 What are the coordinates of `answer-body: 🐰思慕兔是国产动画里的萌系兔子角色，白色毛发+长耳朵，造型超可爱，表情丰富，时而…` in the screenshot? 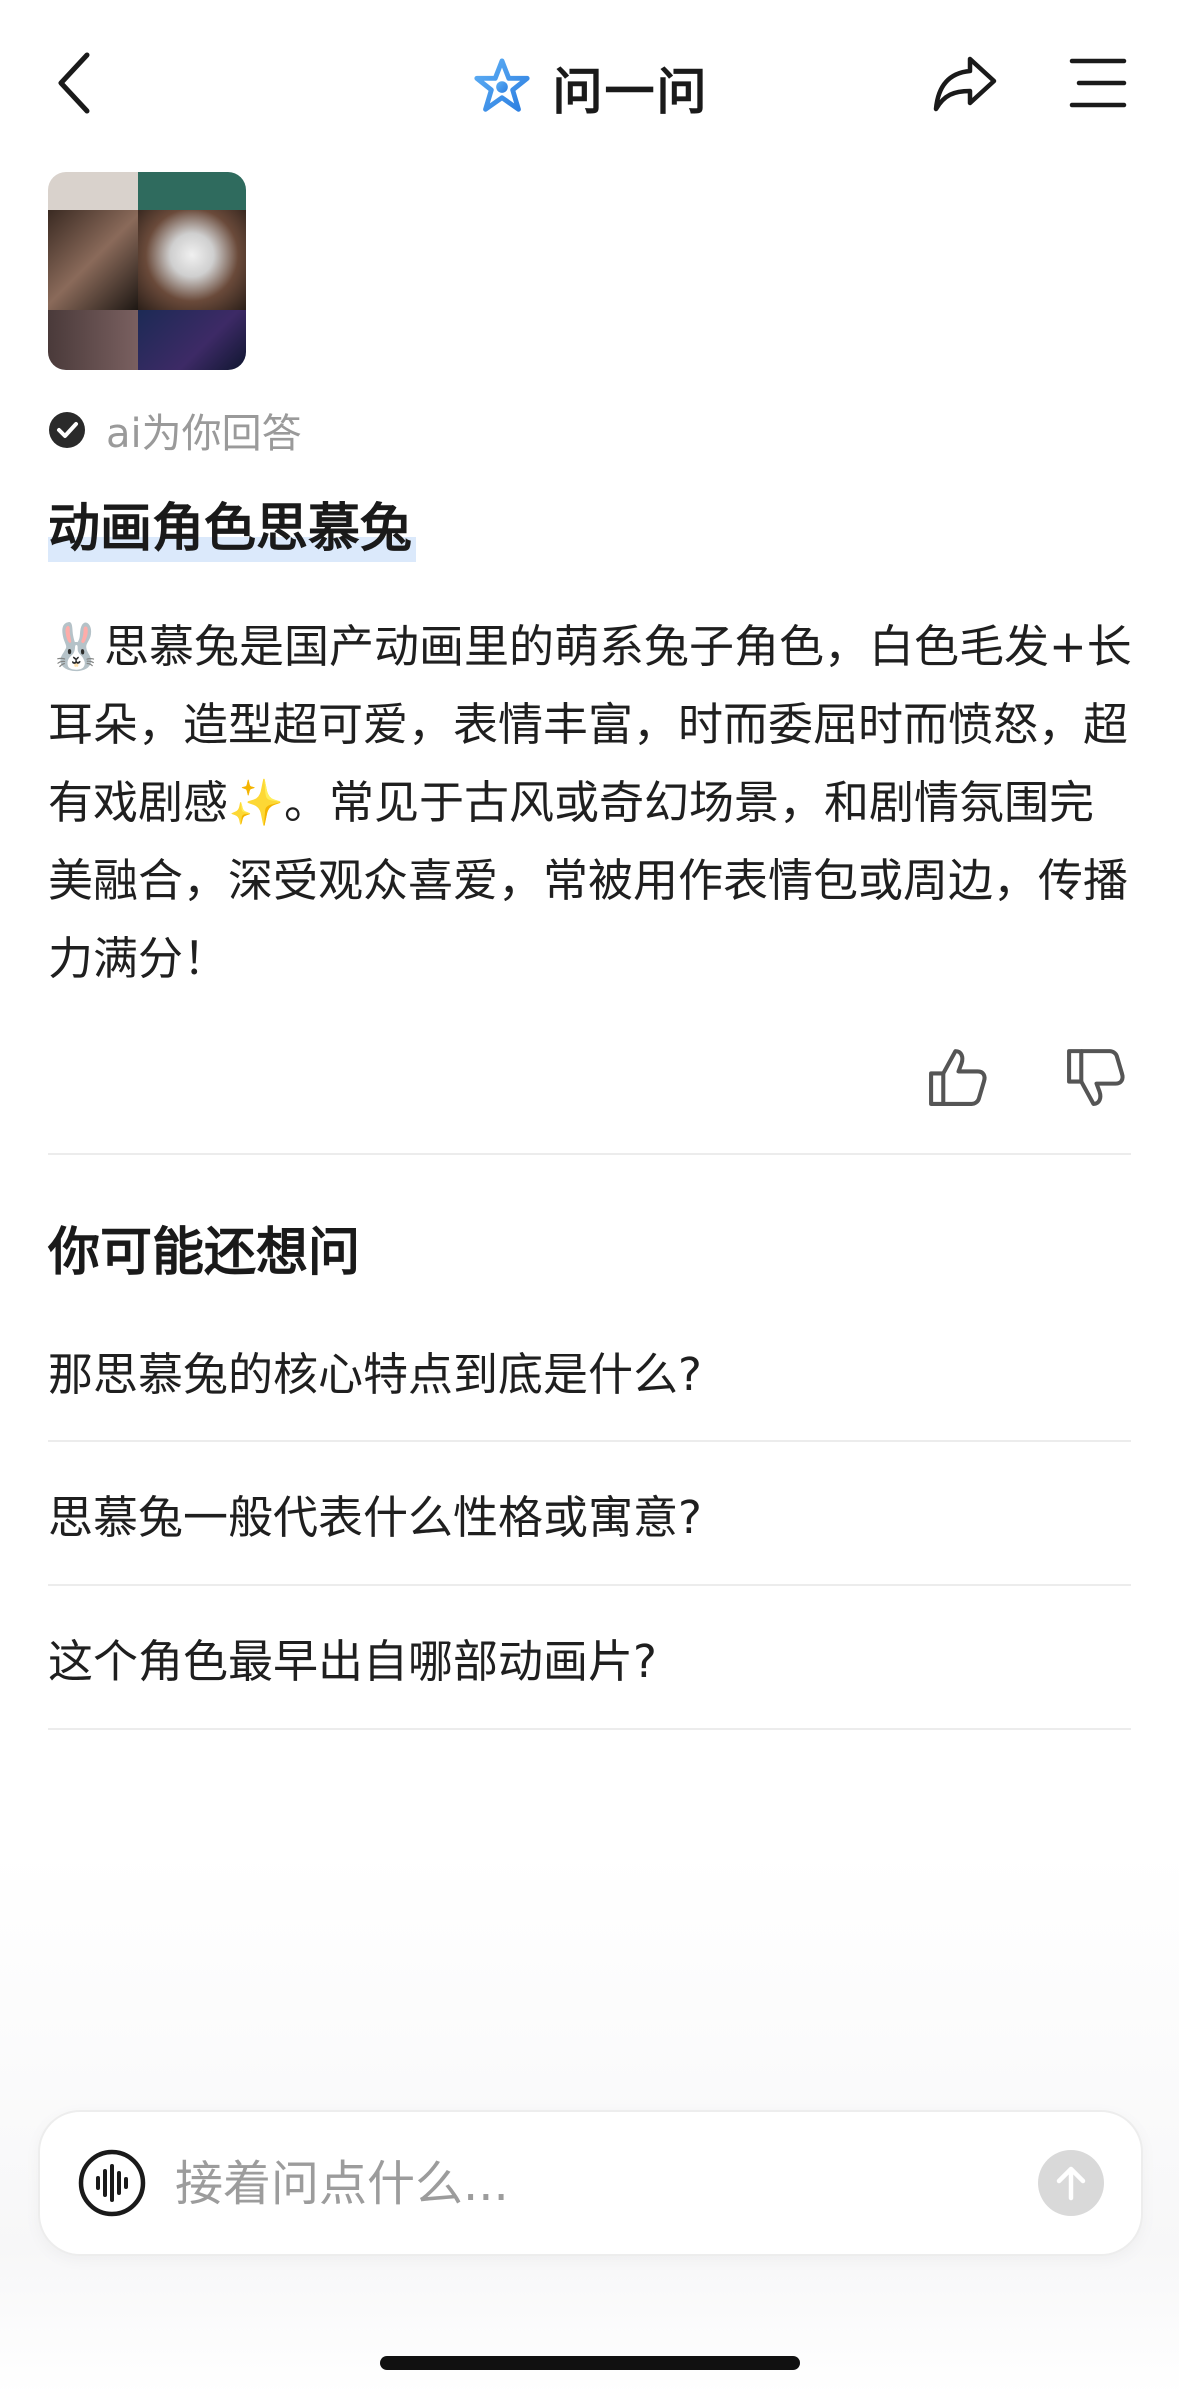 It's located at (590, 802).